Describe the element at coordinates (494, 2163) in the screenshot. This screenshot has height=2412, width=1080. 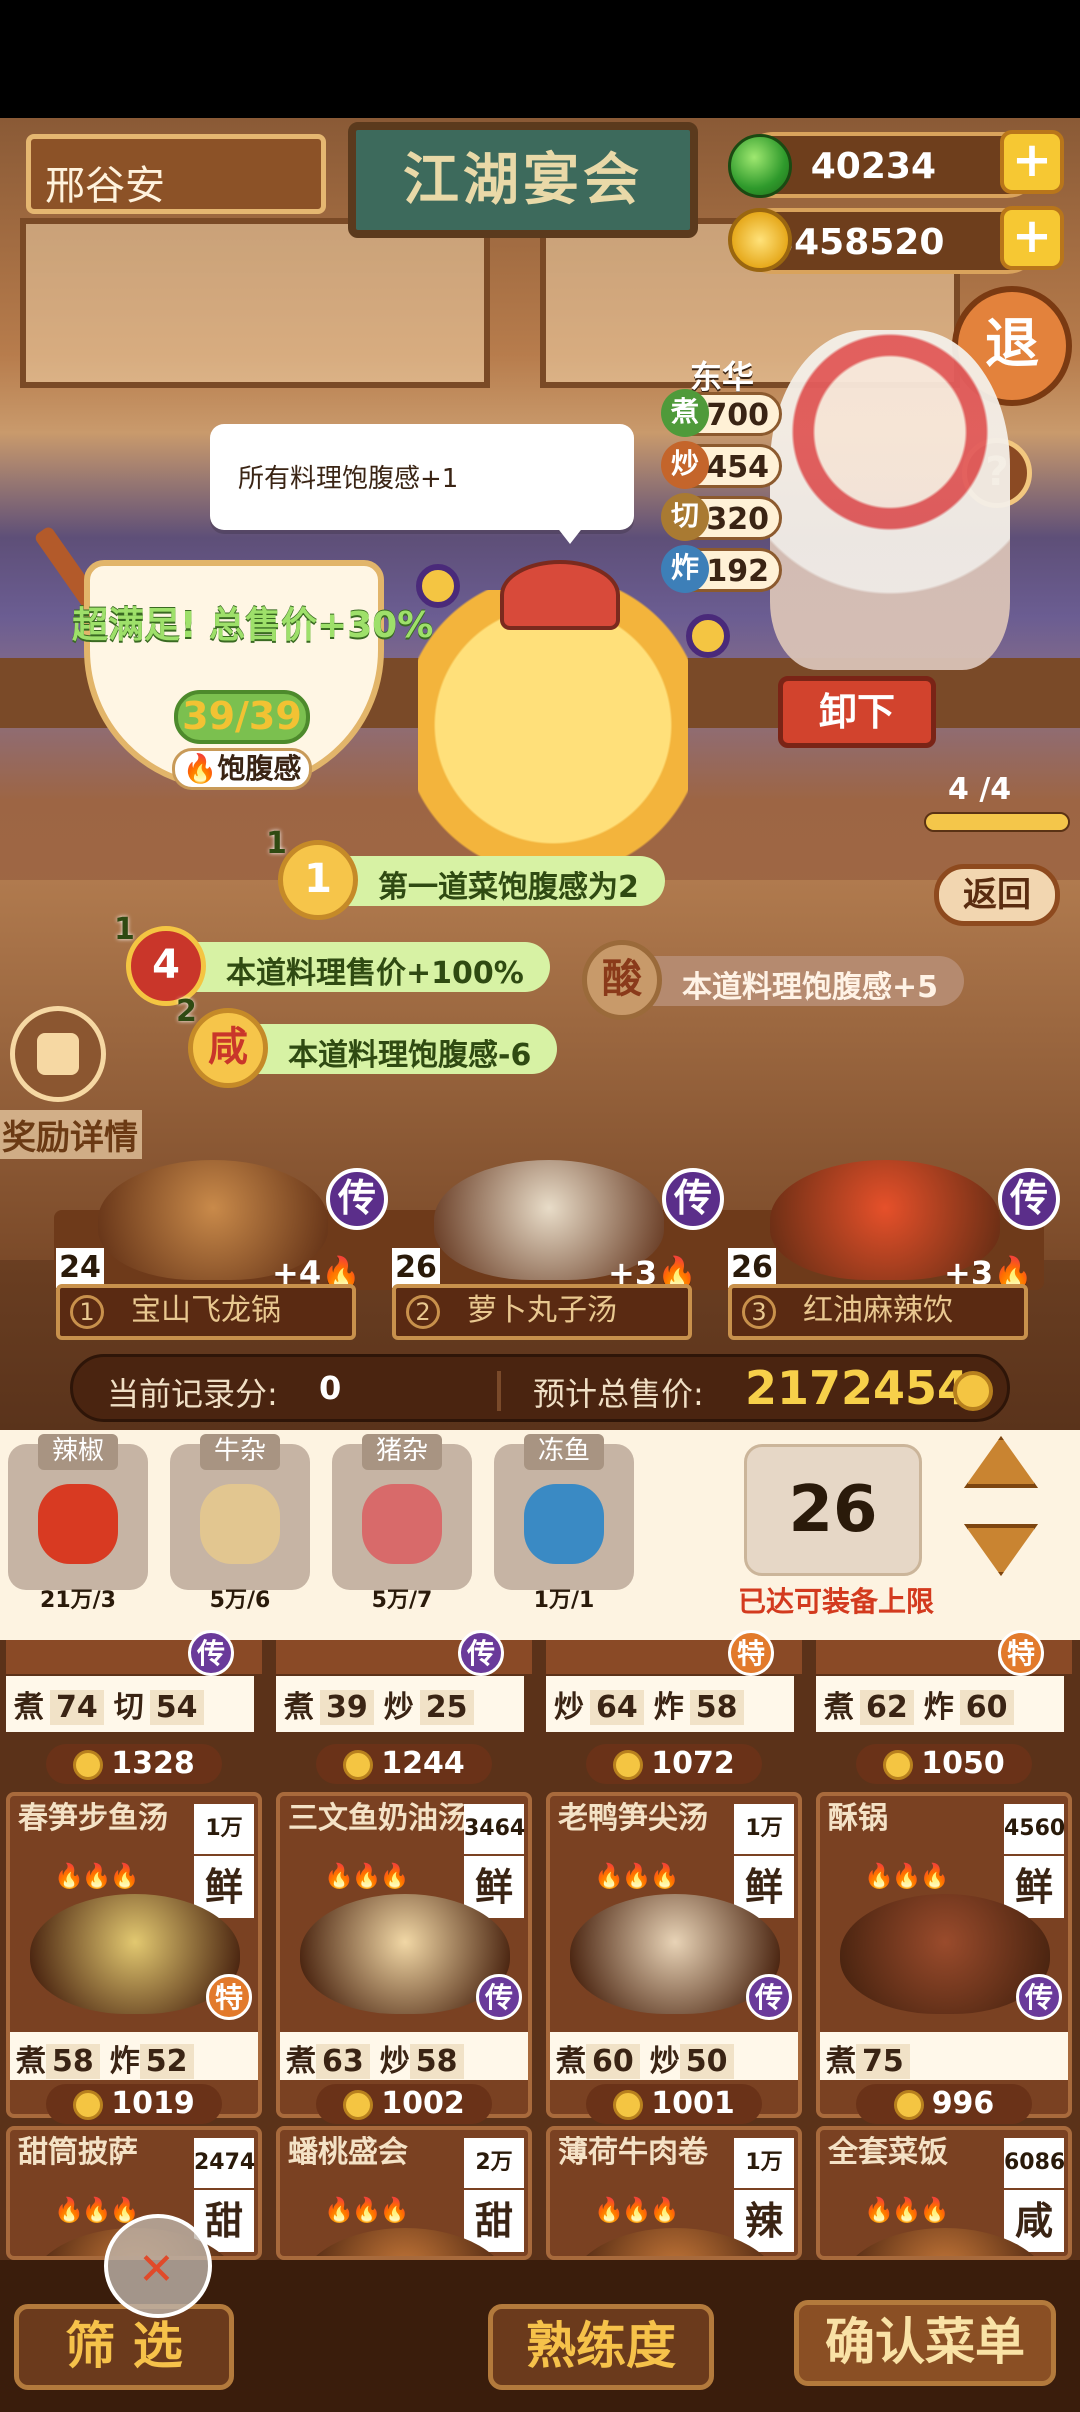
I see `recipe-base-price: 2万` at that location.